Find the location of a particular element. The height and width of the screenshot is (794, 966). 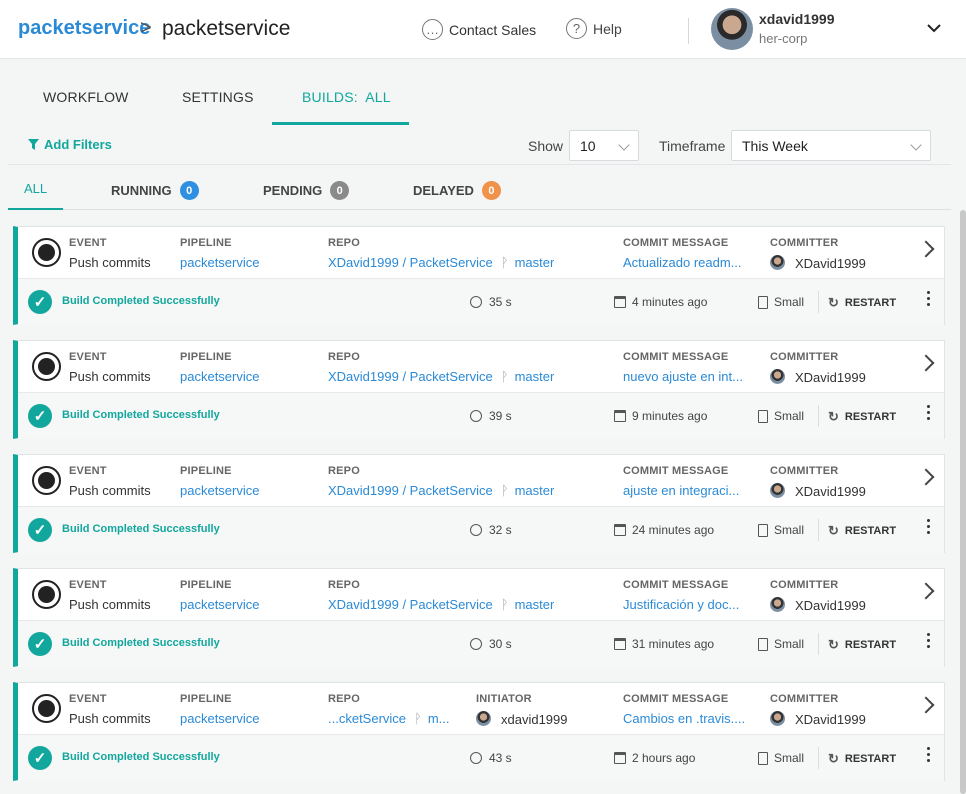

tab-builds: BUILDS: ALL is located at coordinates (346, 97).